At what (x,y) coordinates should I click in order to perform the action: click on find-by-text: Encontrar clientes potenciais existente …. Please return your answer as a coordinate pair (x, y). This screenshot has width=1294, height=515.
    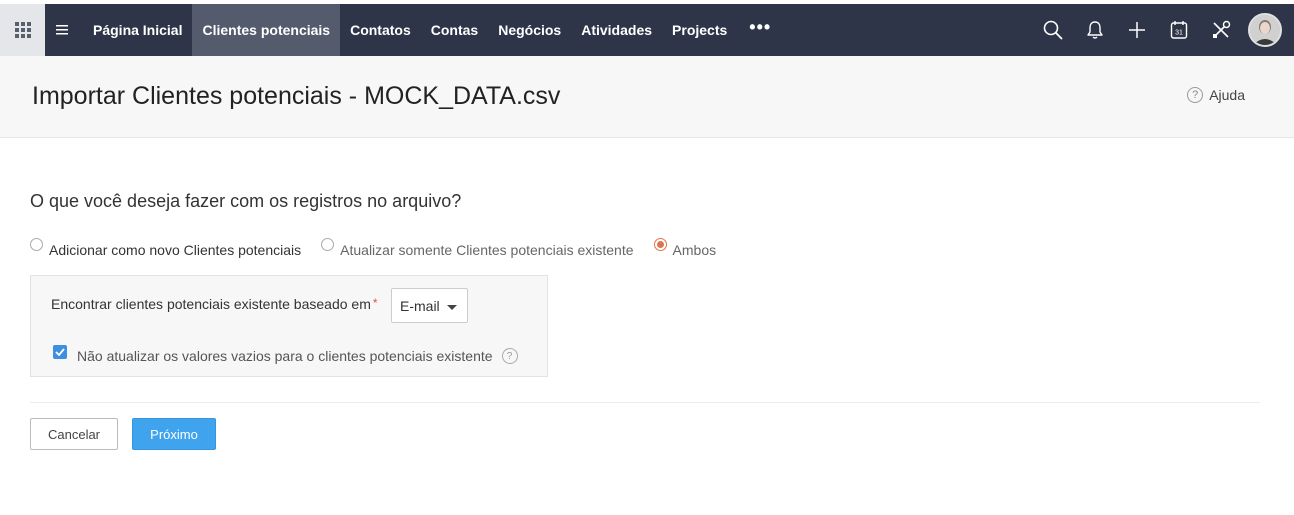
    Looking at the image, I should click on (211, 304).